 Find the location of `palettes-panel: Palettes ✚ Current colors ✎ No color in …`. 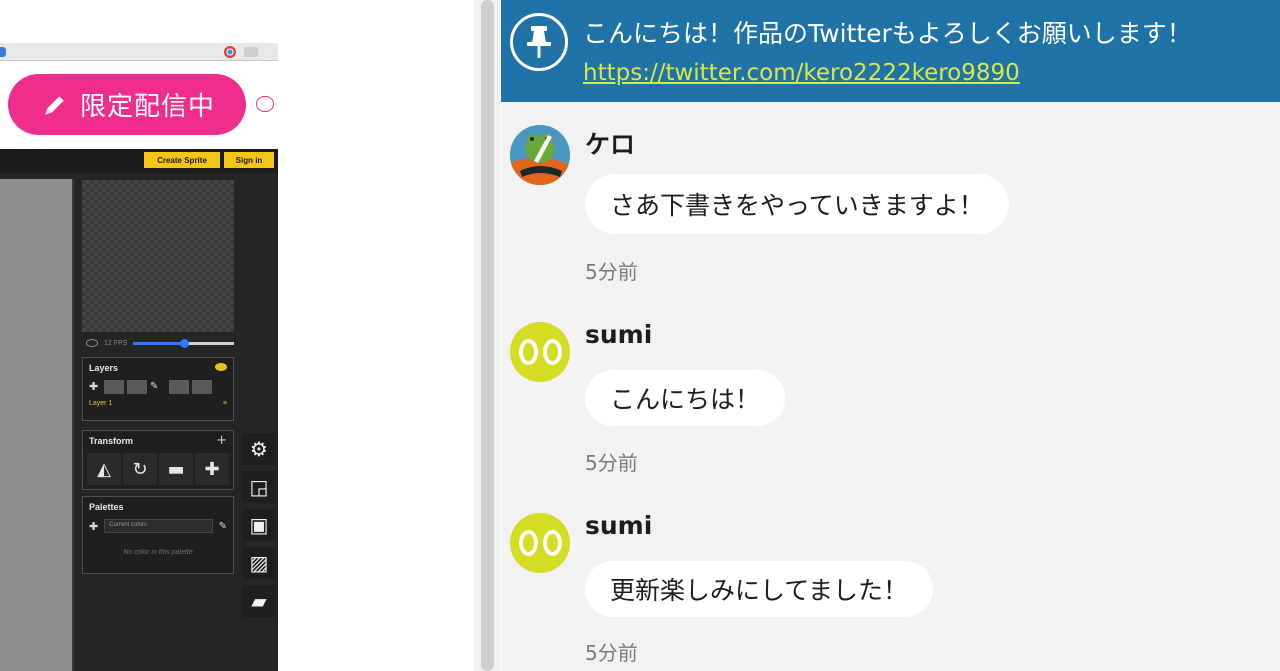

palettes-panel: Palettes ✚ Current colors ✎ No color in … is located at coordinates (158, 535).